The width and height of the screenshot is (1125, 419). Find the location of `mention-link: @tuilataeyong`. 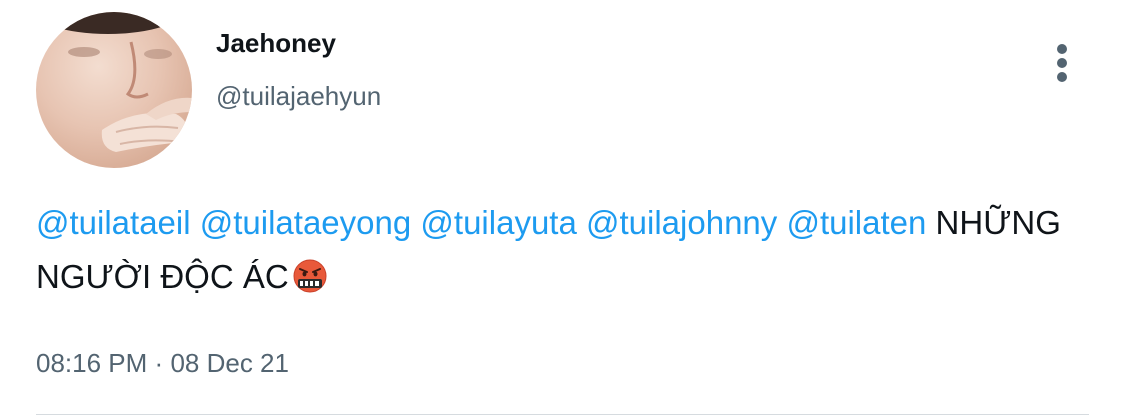

mention-link: @tuilataeyong is located at coordinates (305, 222).